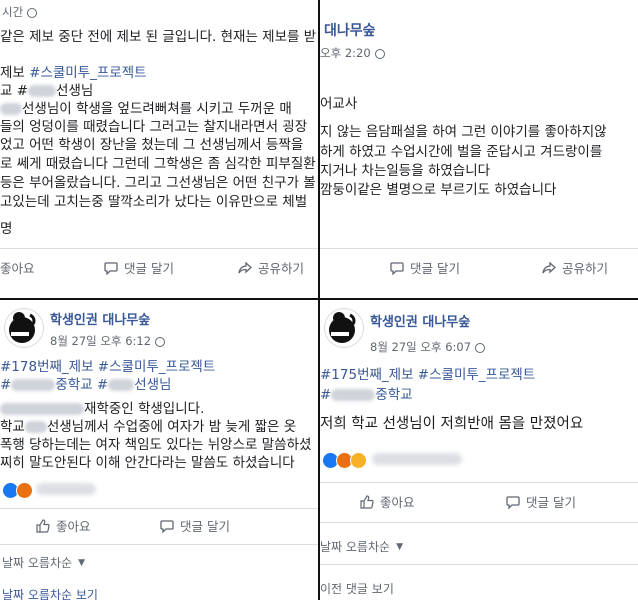 The width and height of the screenshot is (638, 600). Describe the element at coordinates (154, 202) in the screenshot. I see `post-text-line: 고있는데 고치는중 딸깍소리가 났다는 이유만으로 체벌` at that location.